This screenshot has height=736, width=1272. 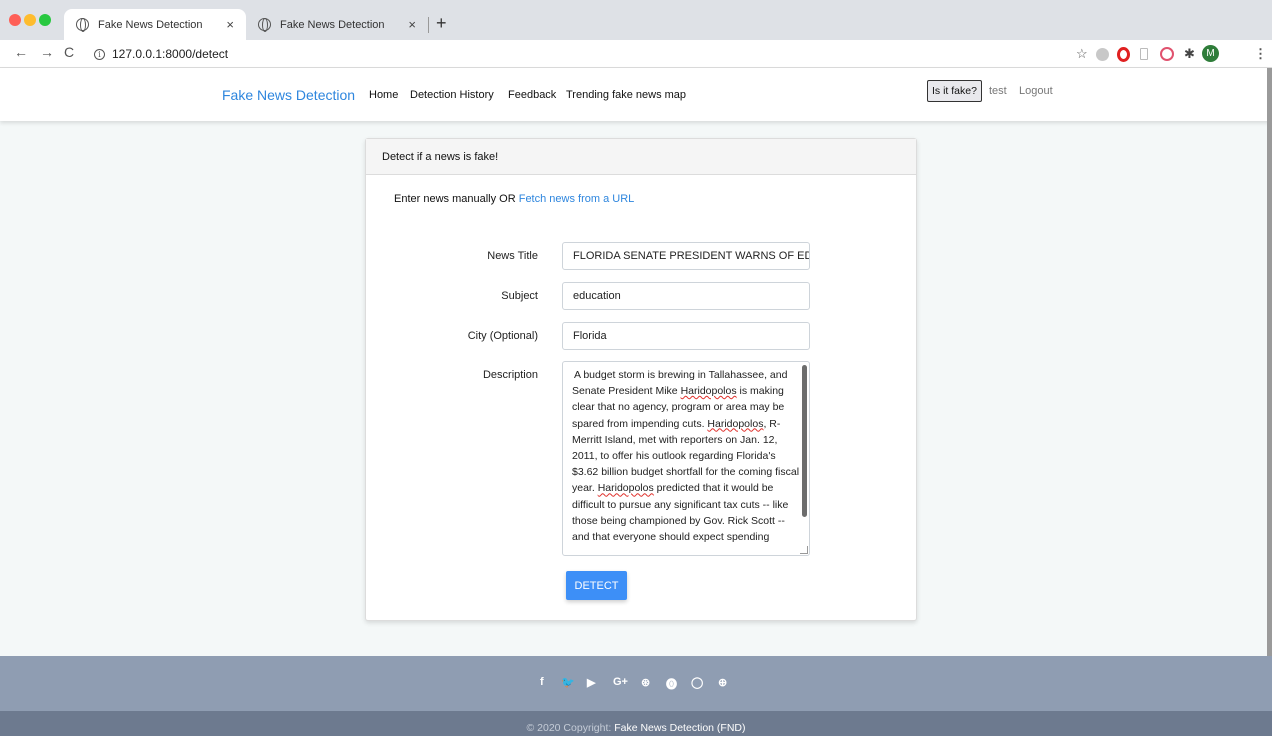 I want to click on is-it-fake-button: Is it fake?, so click(x=954, y=91).